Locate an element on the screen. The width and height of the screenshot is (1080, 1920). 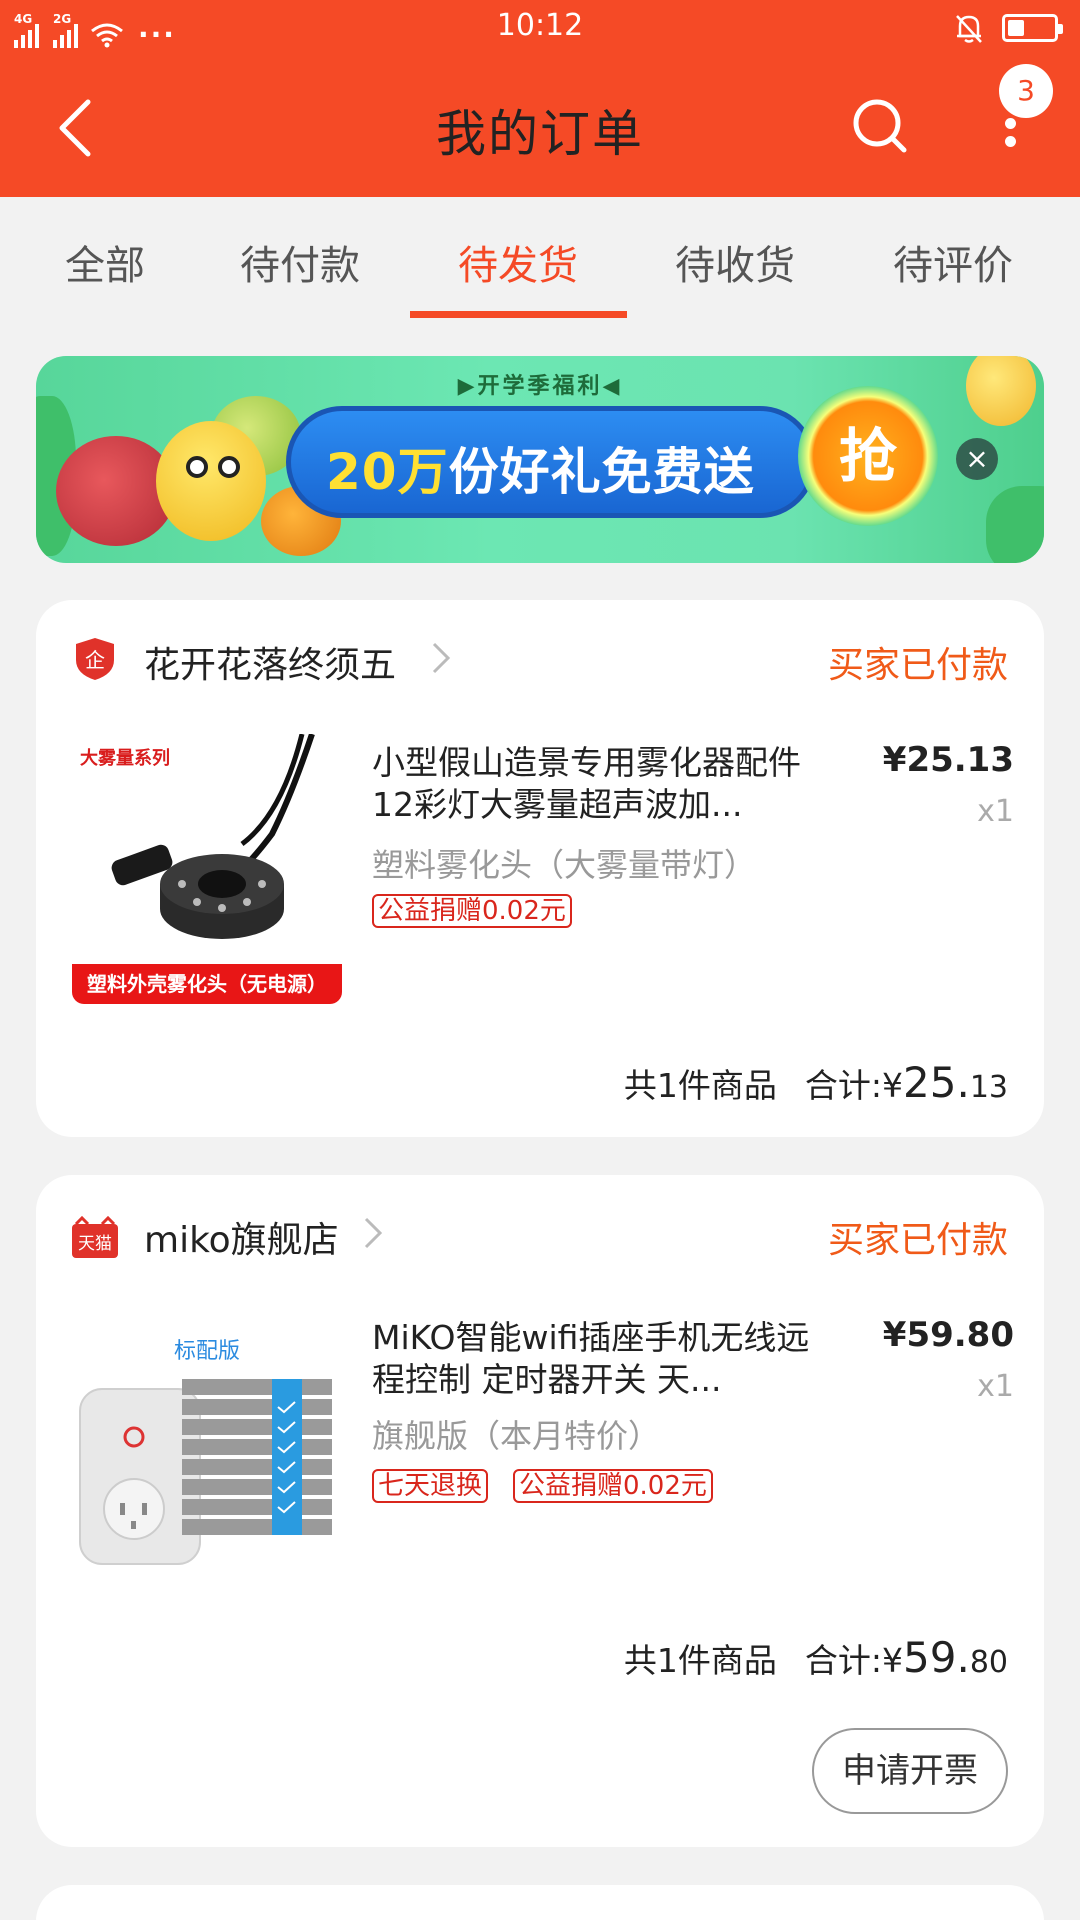
order-summary: 共1件商品 合计: ¥59. 80 is located at coordinates (816, 1657).